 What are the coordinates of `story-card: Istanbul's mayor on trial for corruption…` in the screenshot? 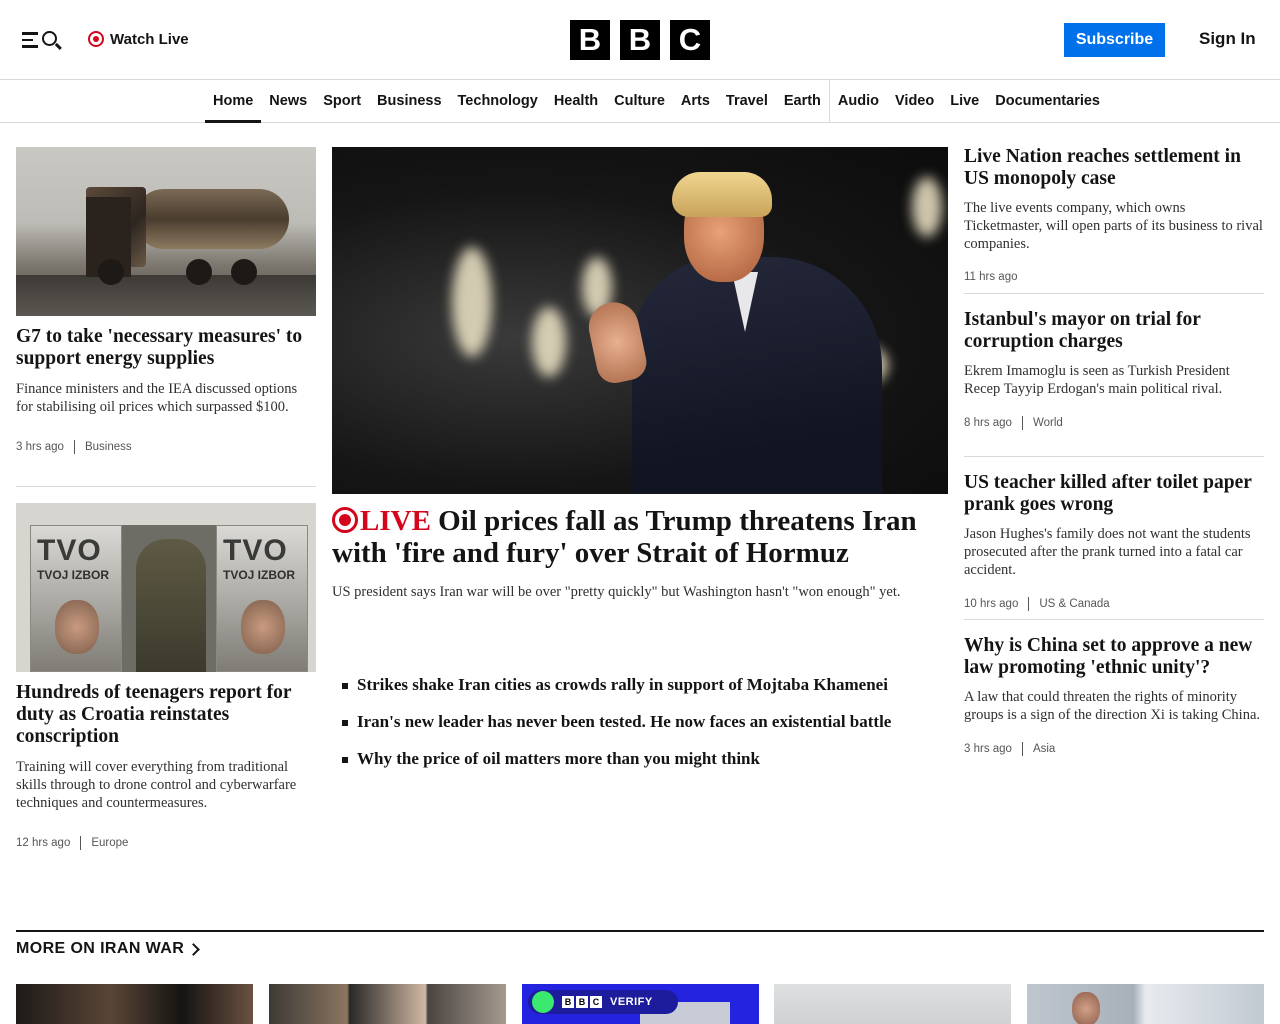 It's located at (1114, 369).